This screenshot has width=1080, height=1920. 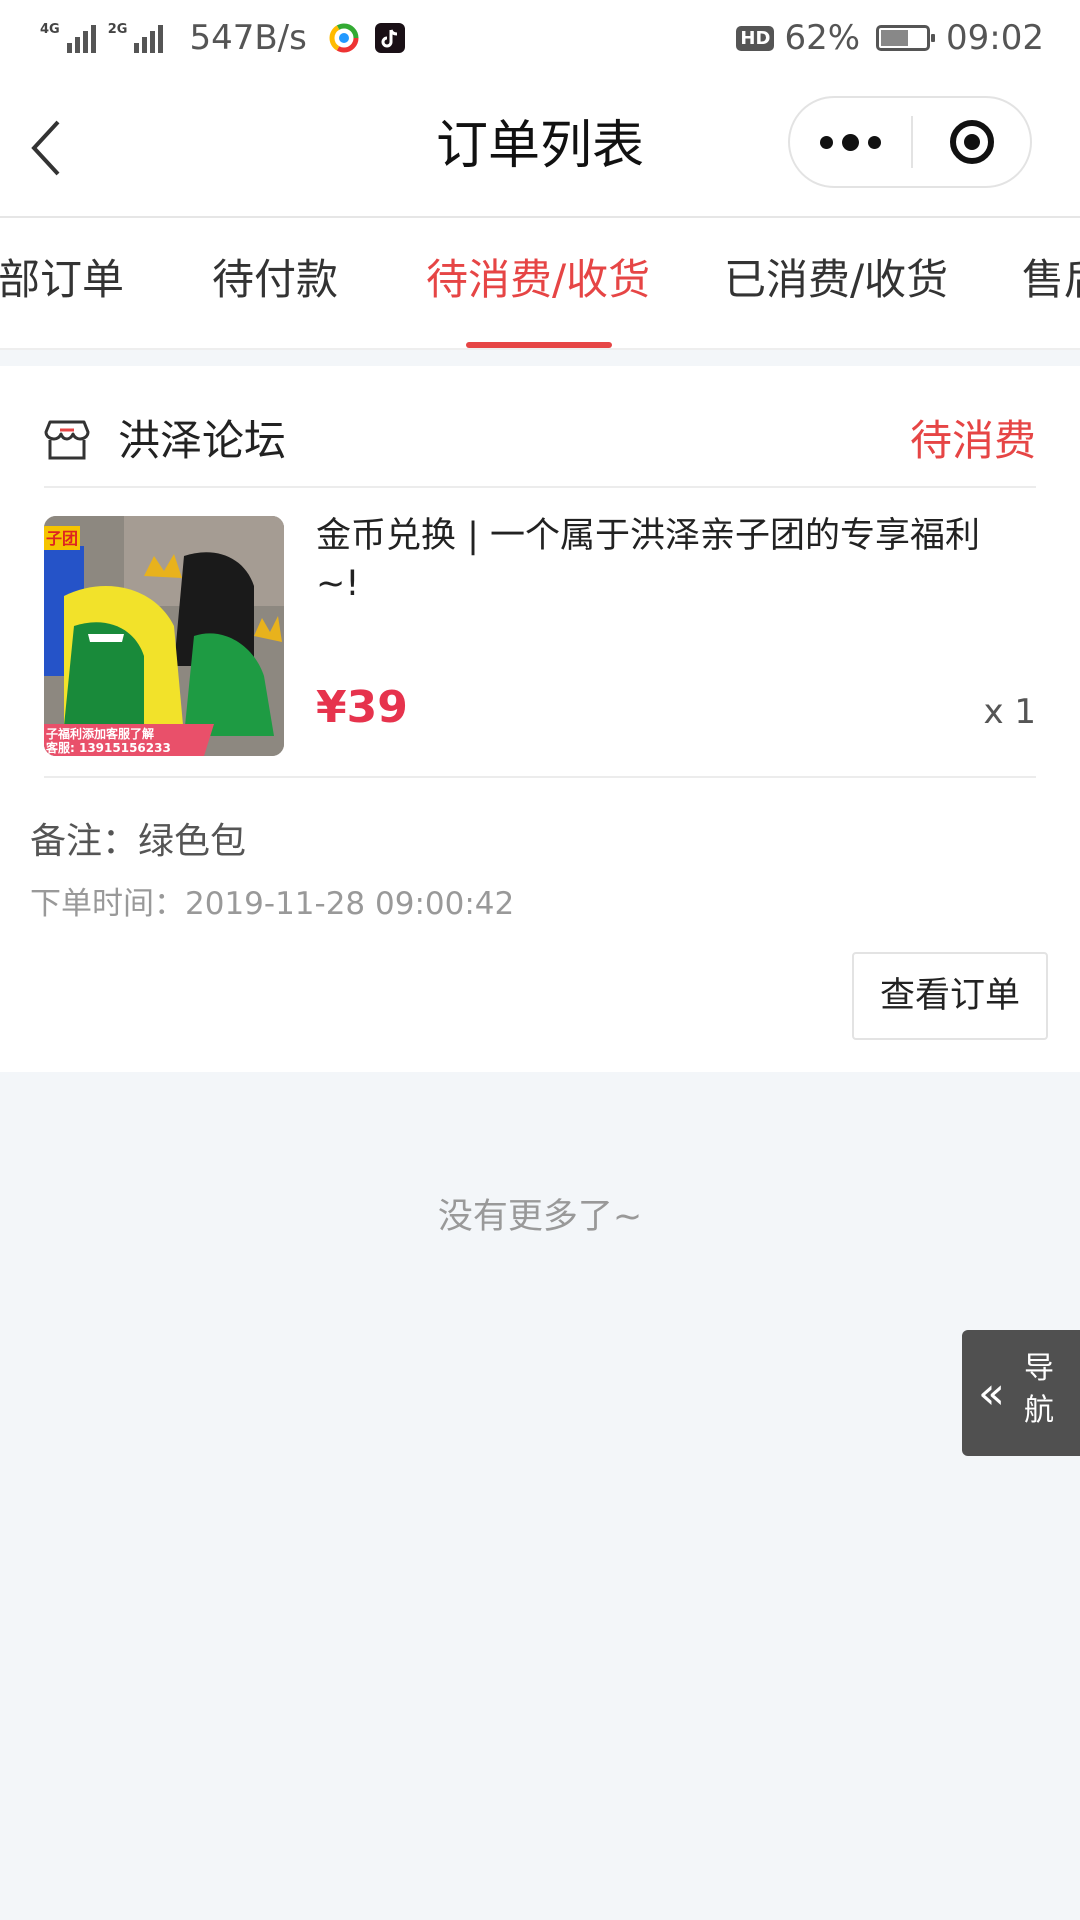 I want to click on battery-fill, so click(x=895, y=38).